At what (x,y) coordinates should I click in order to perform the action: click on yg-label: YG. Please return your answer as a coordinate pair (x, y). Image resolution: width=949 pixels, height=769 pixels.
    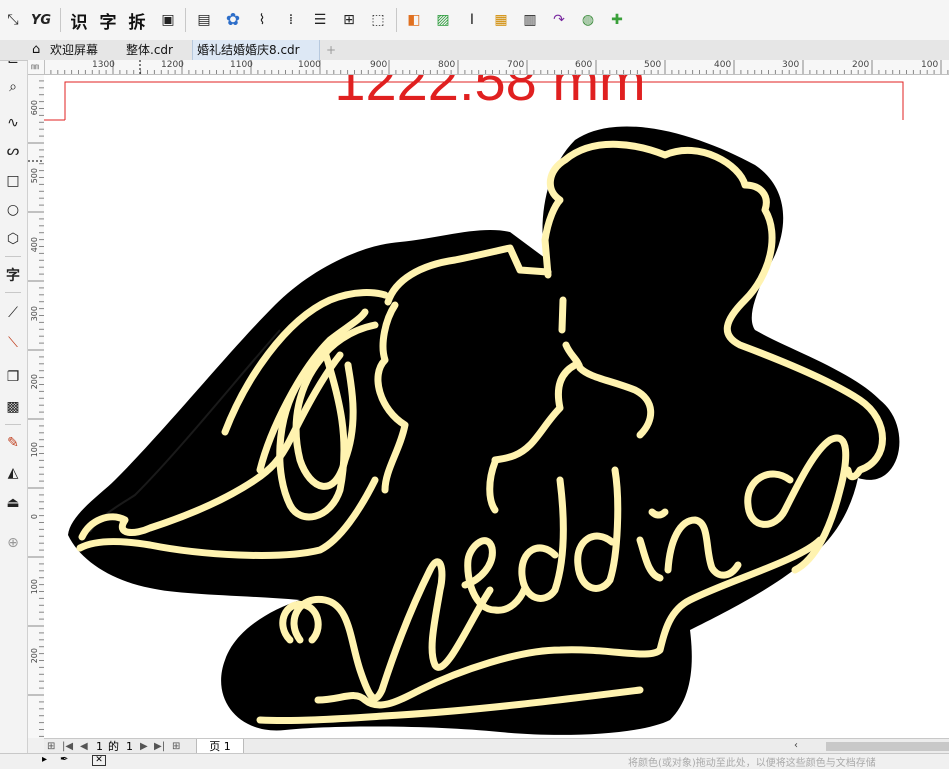
    Looking at the image, I should click on (41, 20).